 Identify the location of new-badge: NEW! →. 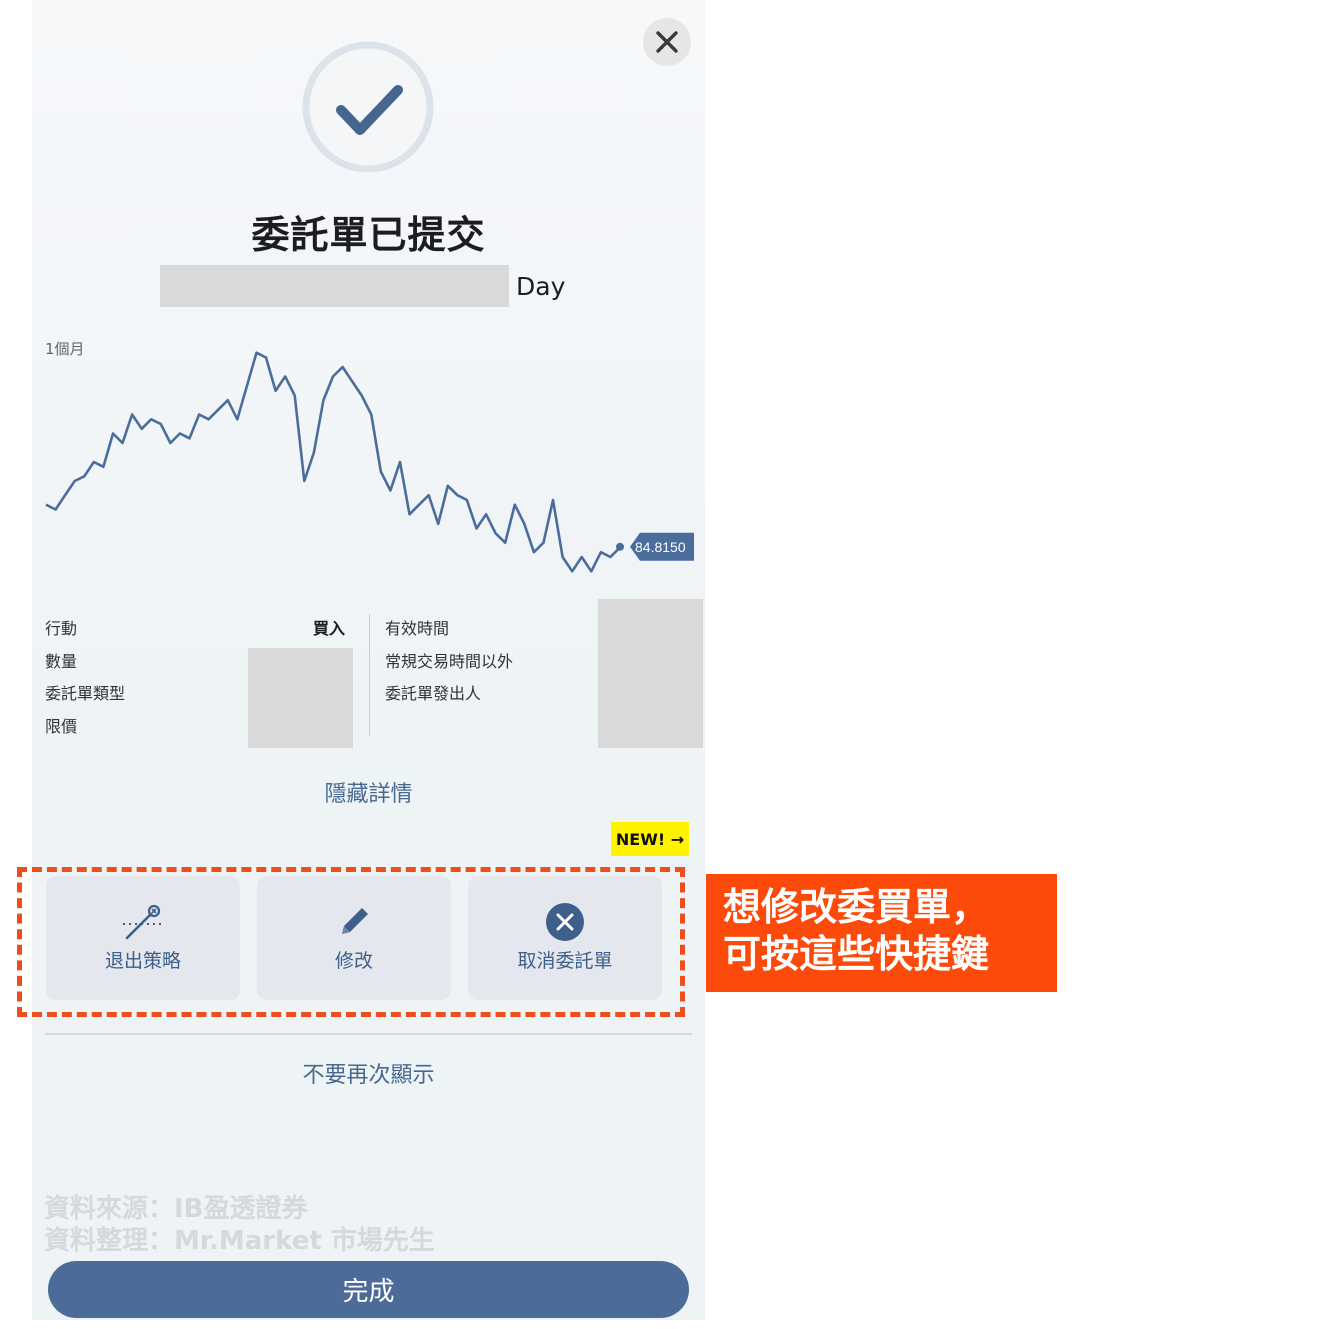
(650, 839).